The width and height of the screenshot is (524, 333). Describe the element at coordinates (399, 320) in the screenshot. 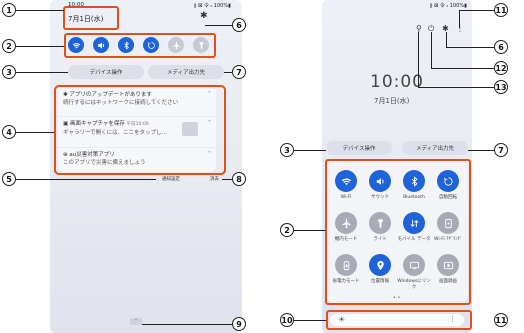

I see `highlight-brightness` at that location.